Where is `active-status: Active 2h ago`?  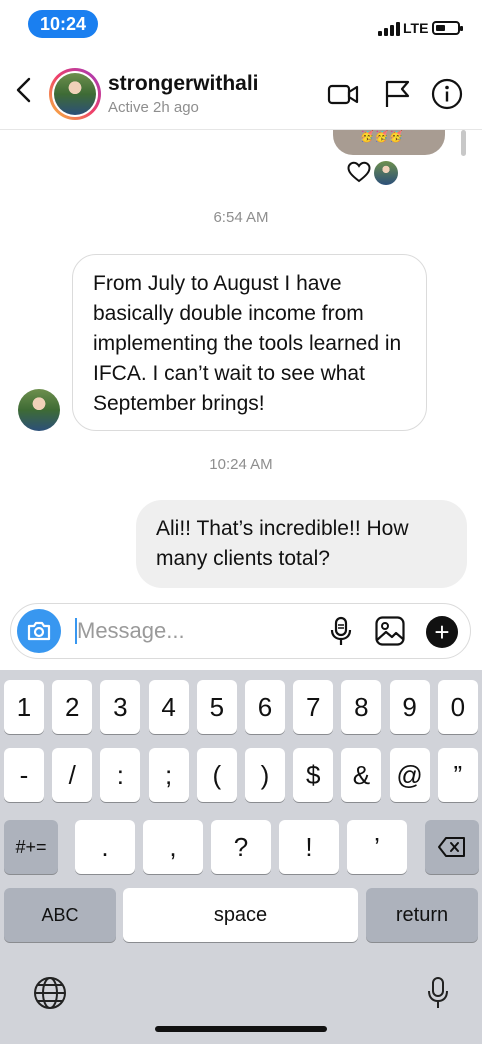 active-status: Active 2h ago is located at coordinates (153, 107).